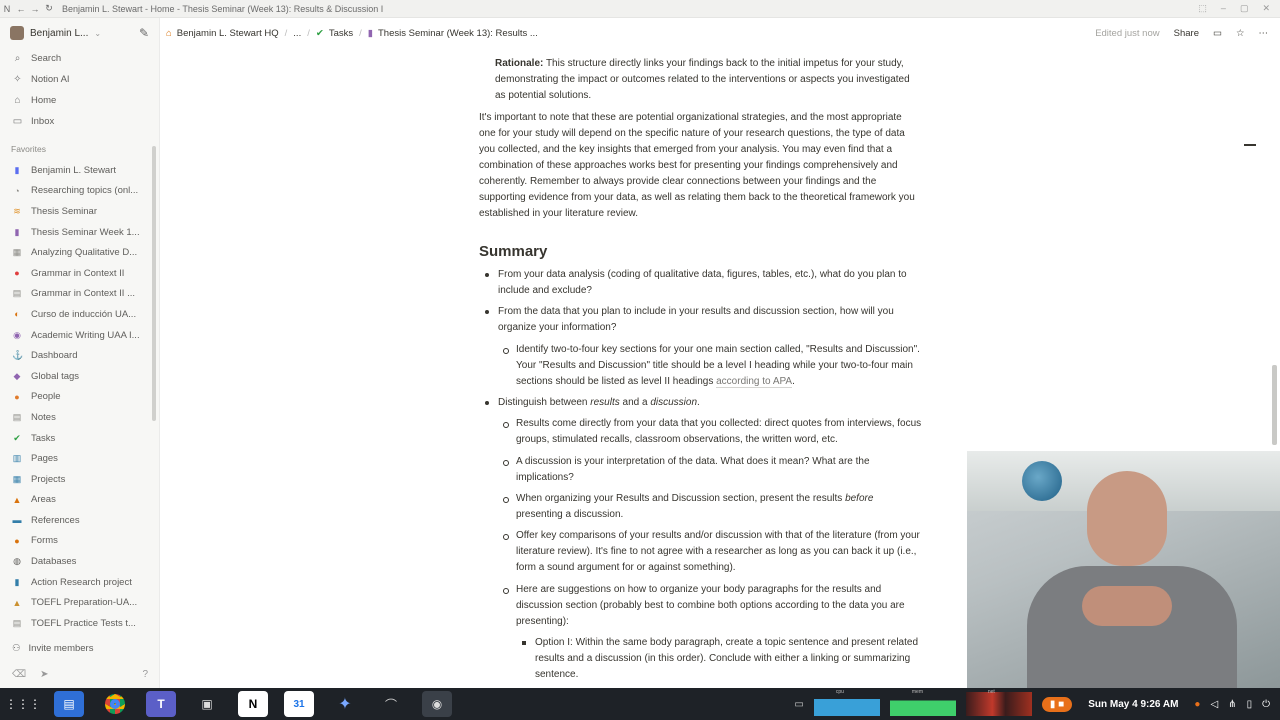  I want to click on teams-icon: T, so click(161, 704).